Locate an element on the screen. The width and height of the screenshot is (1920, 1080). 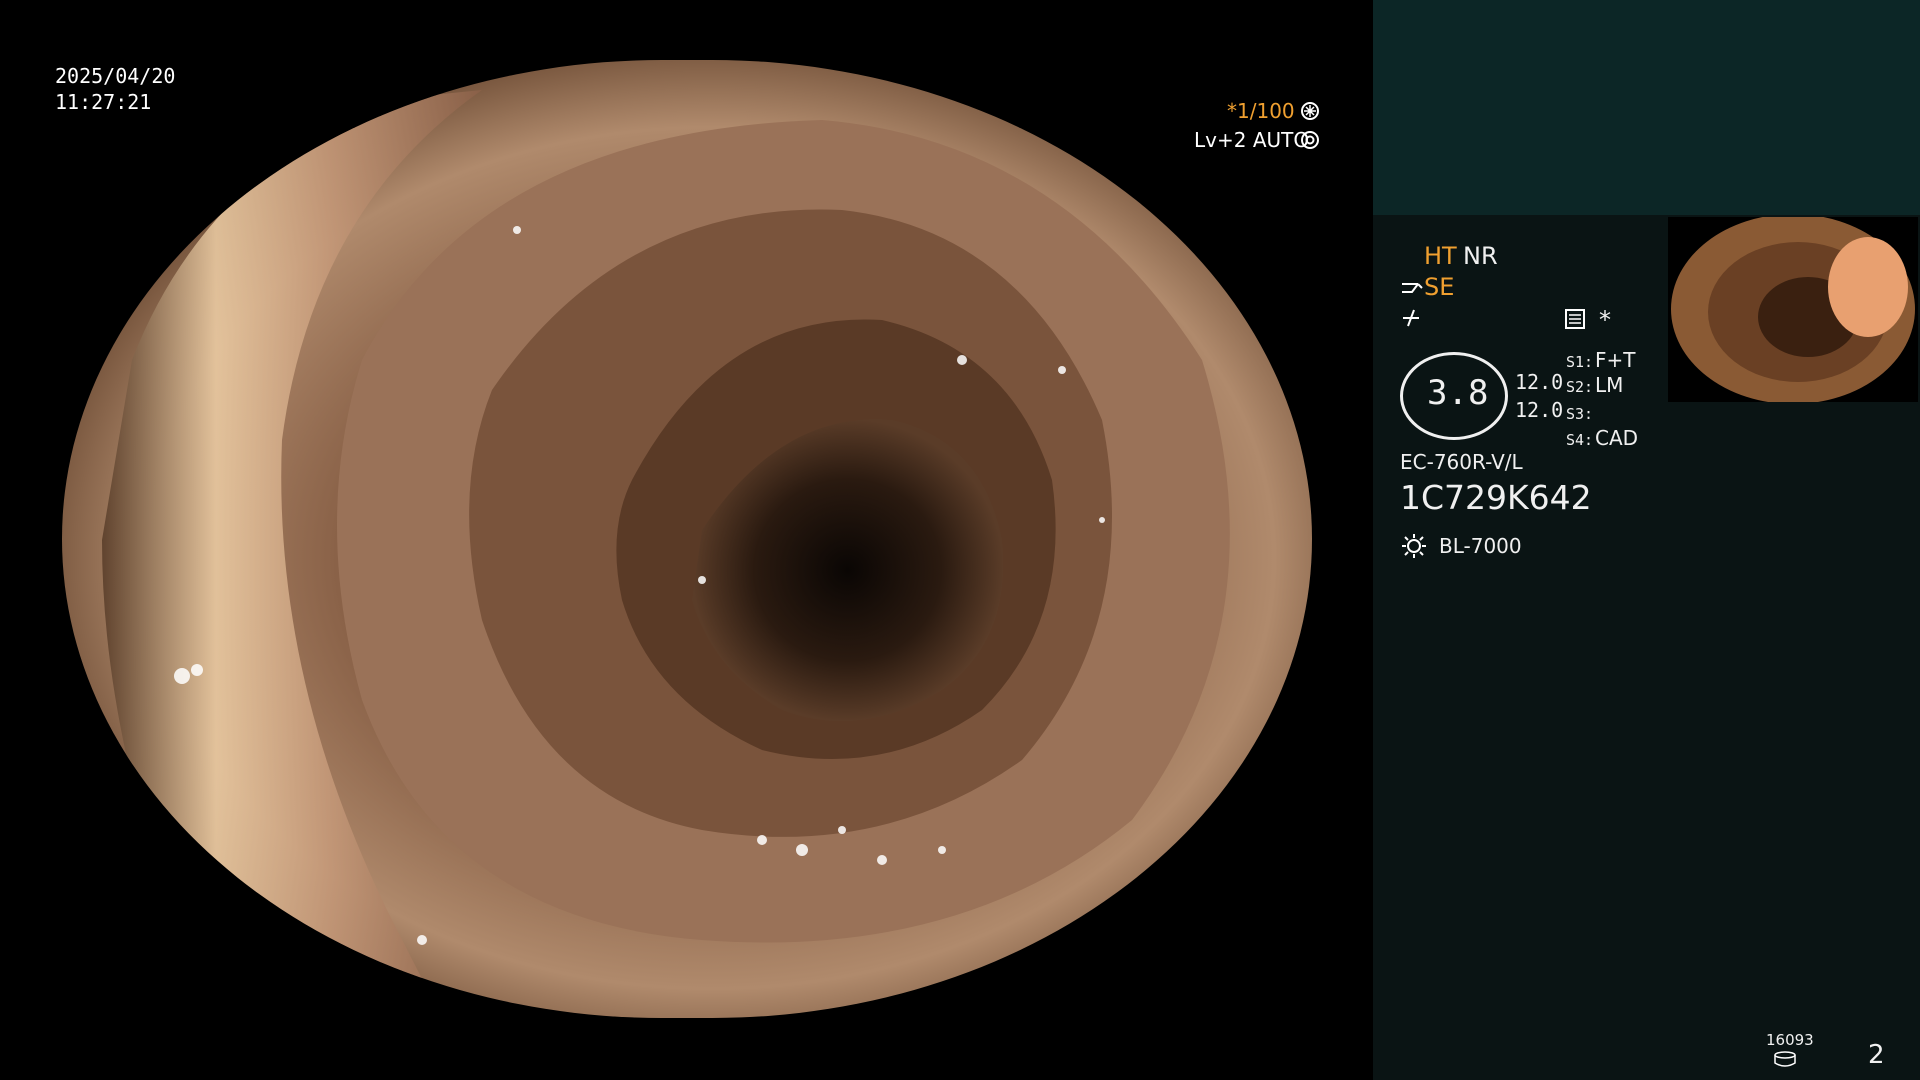
s2-label: S2: is located at coordinates (1580, 387).